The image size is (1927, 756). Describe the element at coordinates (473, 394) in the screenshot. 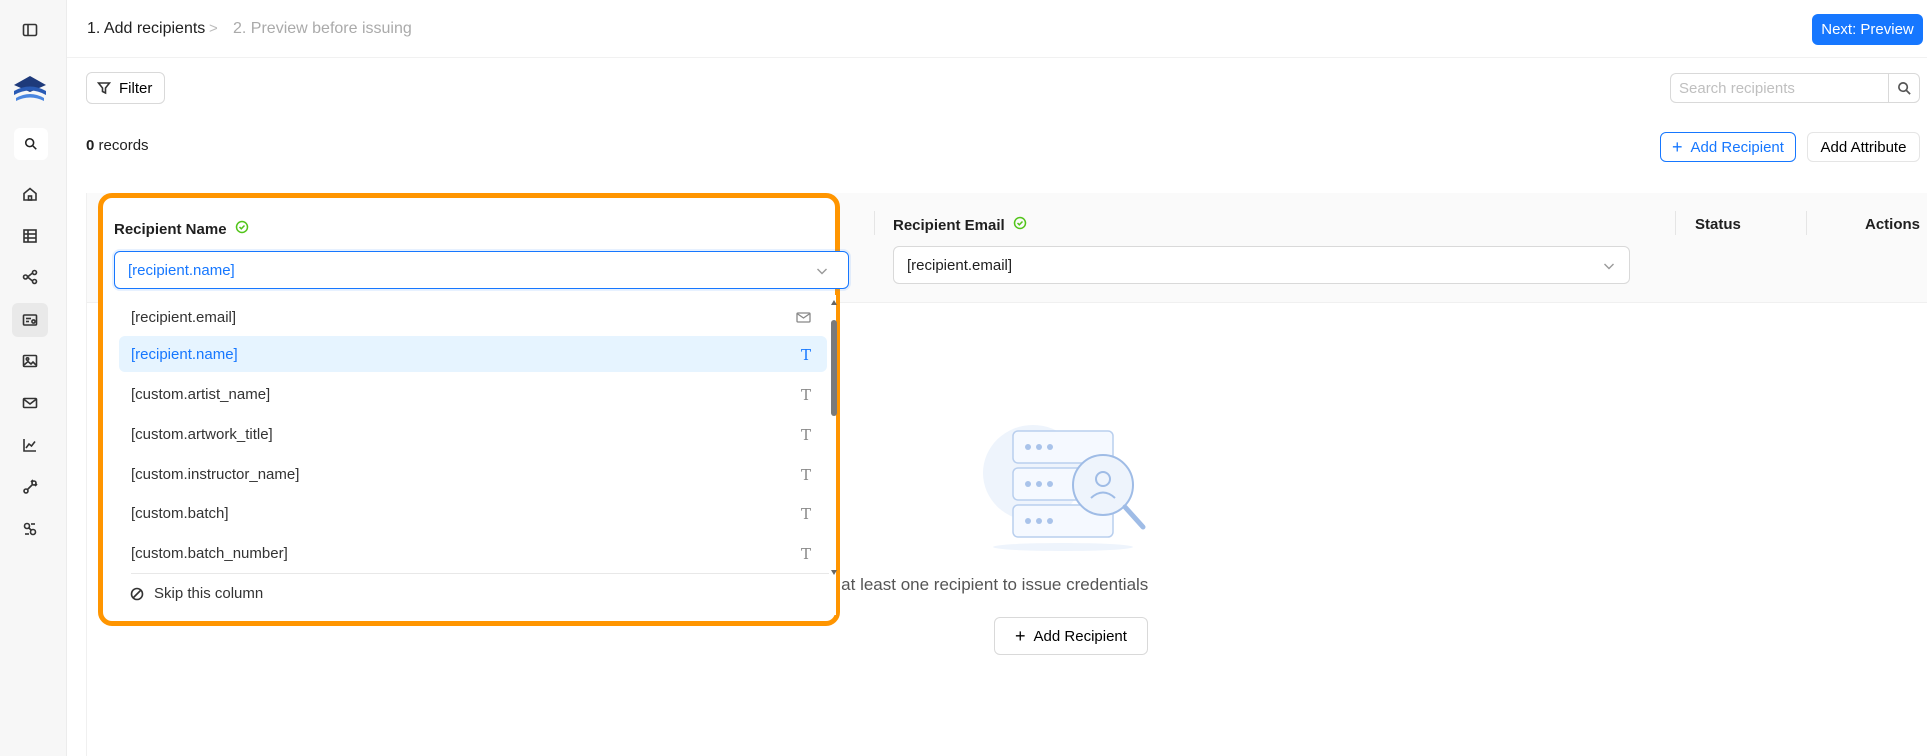

I see `dropdown-option: [custom.artist_name] T` at that location.